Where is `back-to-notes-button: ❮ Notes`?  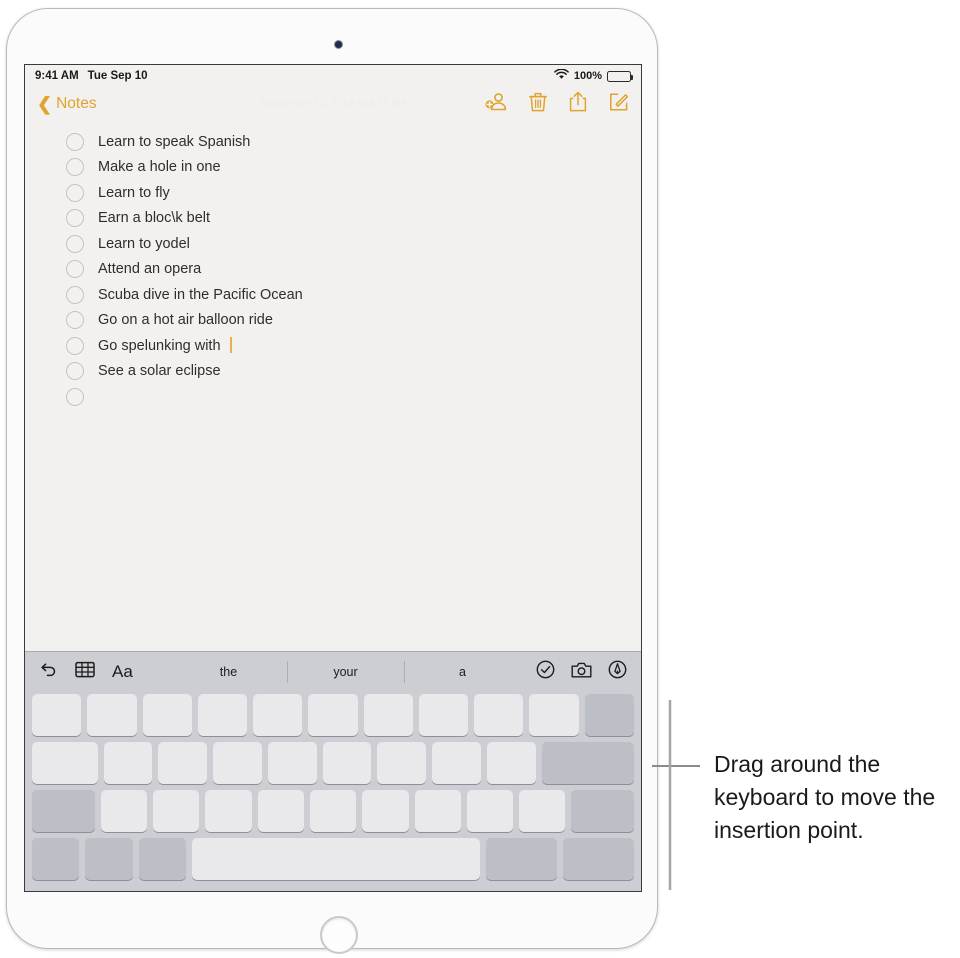
back-to-notes-button: ❮ Notes is located at coordinates (67, 104).